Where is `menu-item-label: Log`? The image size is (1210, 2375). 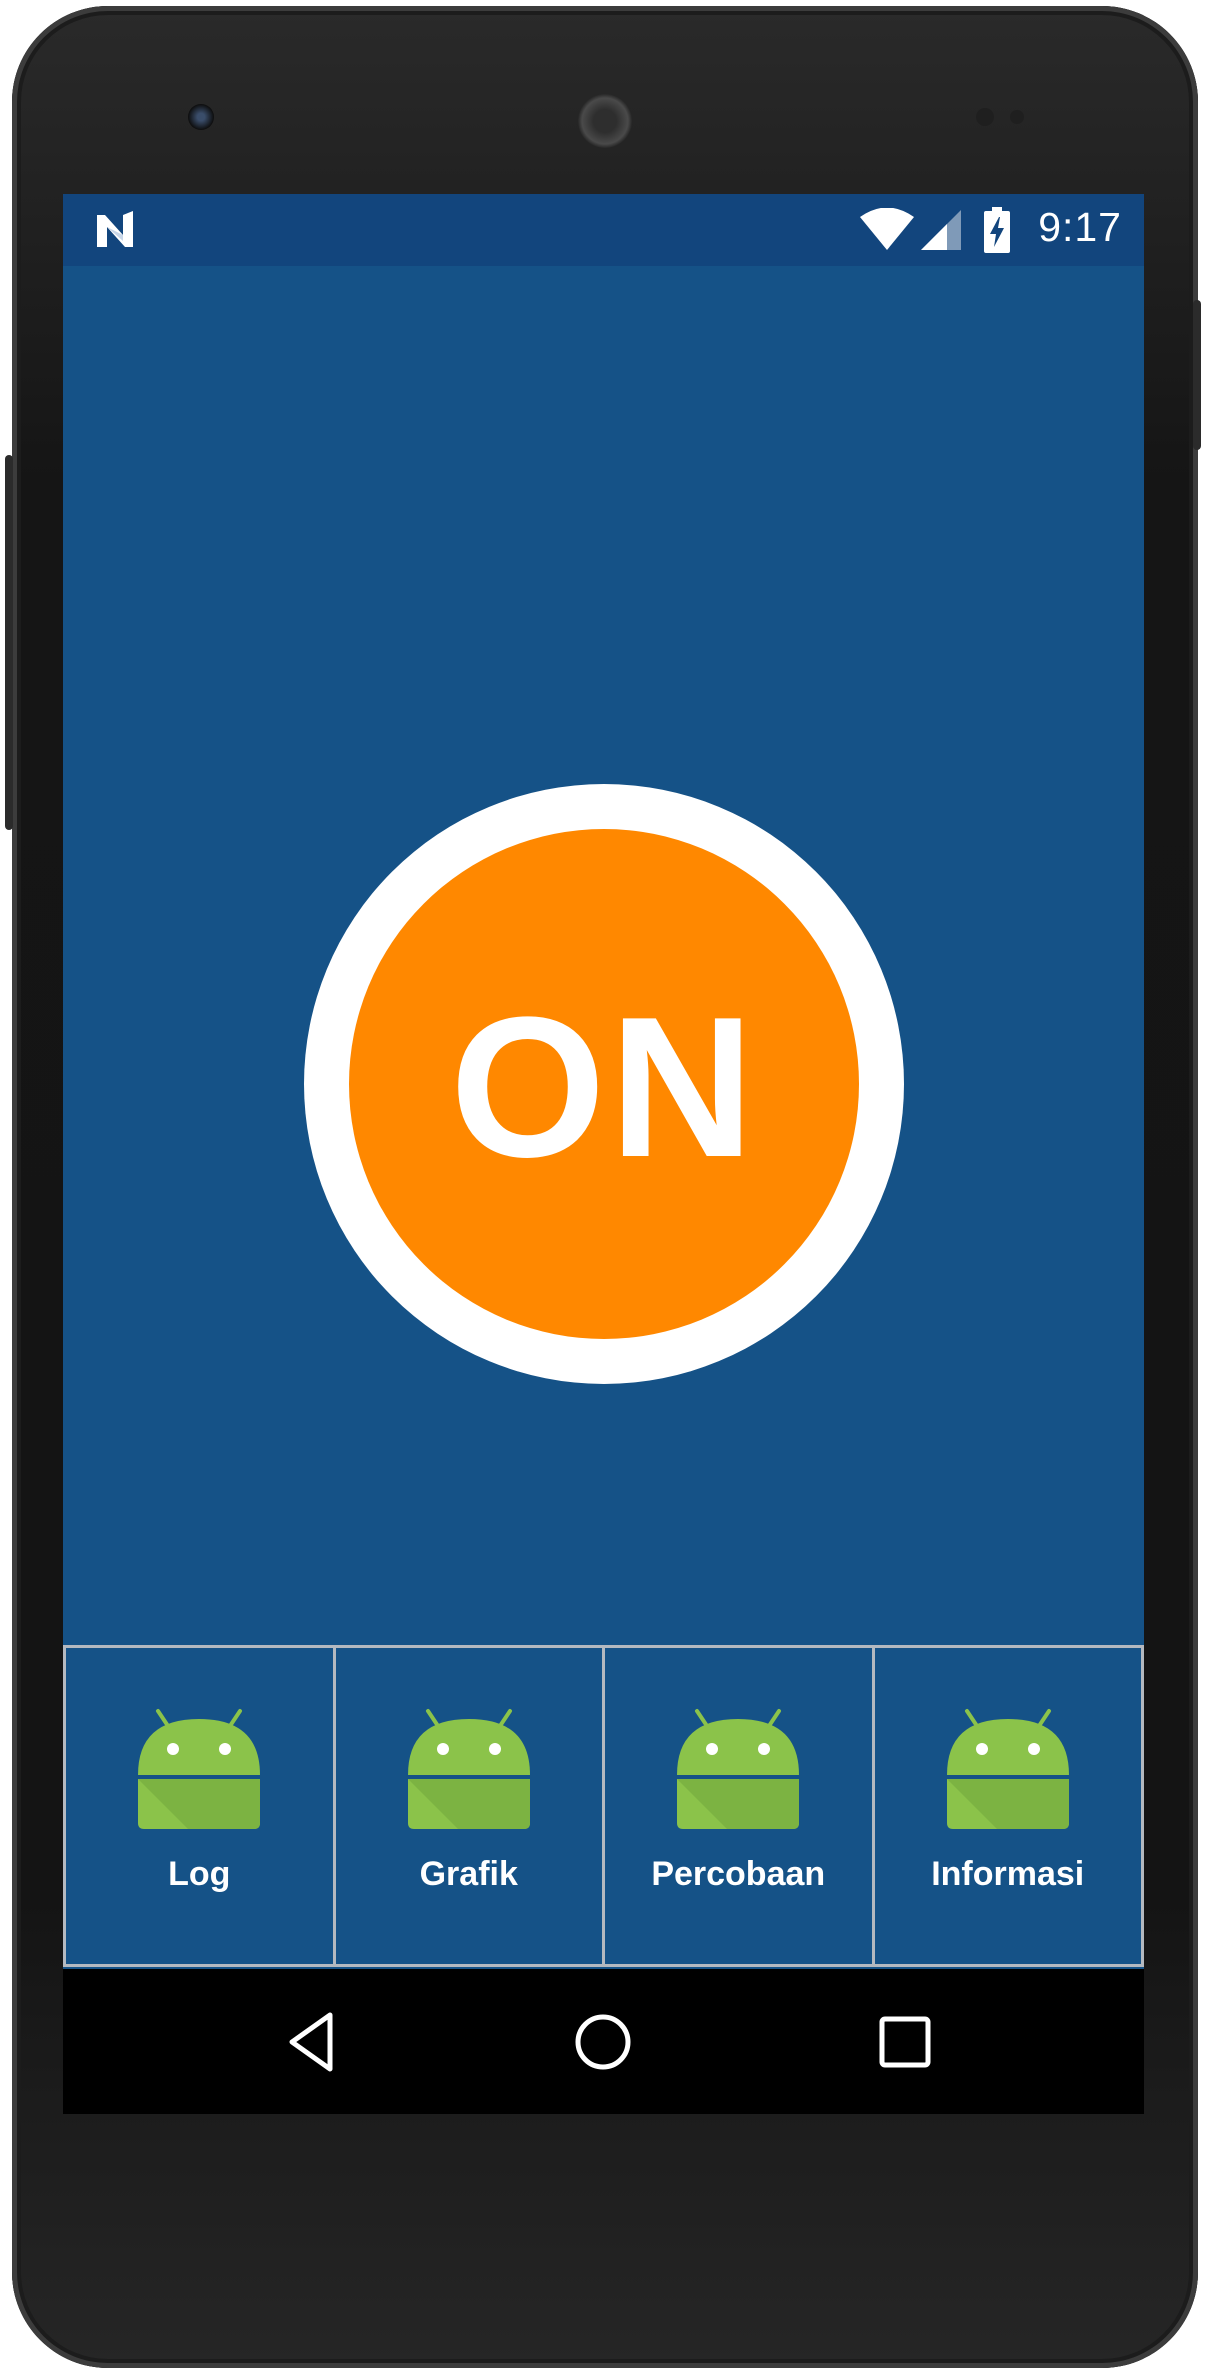
menu-item-label: Log is located at coordinates (199, 1874).